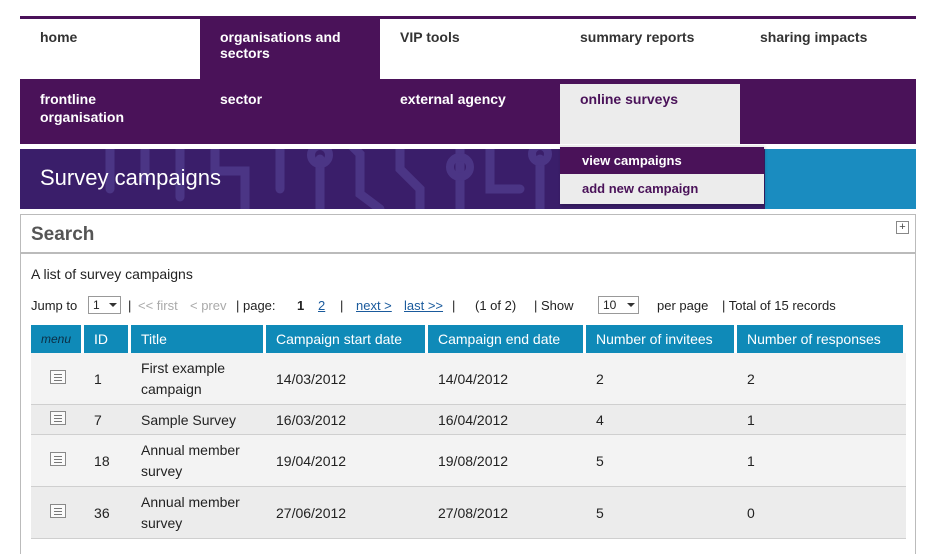 The height and width of the screenshot is (554, 936). I want to click on column-header-end-date: Campaign end date, so click(506, 339).